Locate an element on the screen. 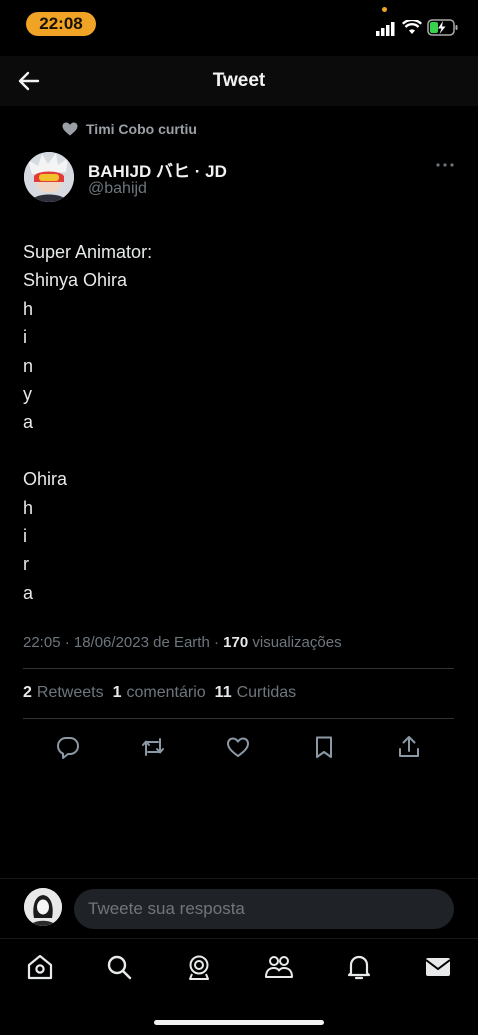 The height and width of the screenshot is (1035, 478). home-indicator is located at coordinates (239, 1022).